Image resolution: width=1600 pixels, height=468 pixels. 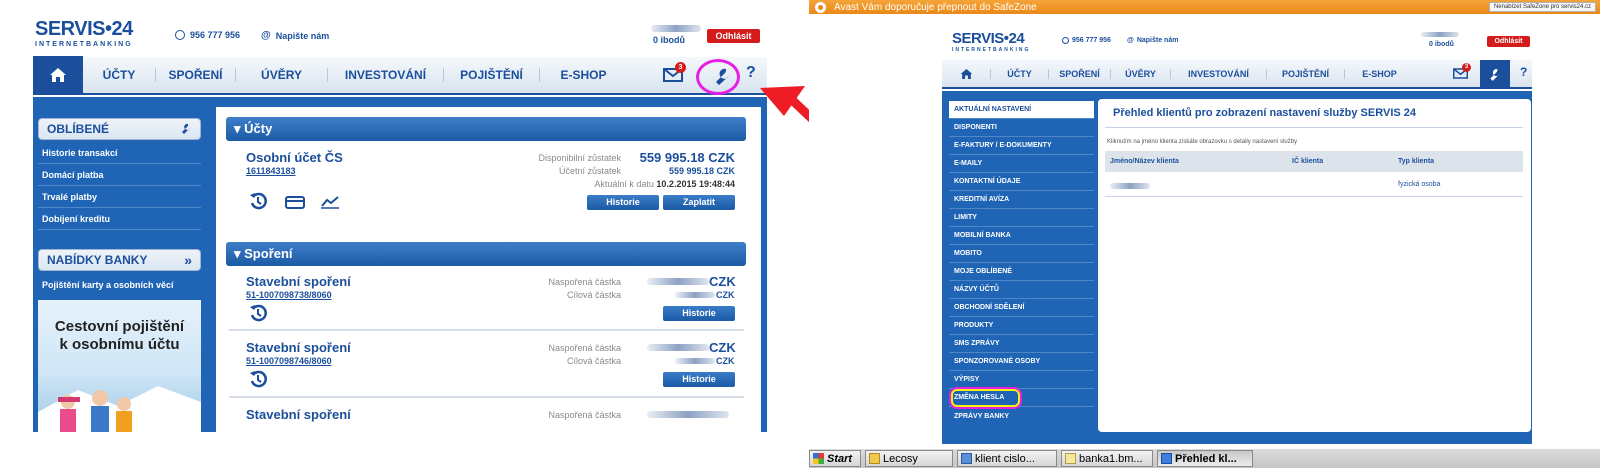 What do you see at coordinates (1021, 200) in the screenshot?
I see `menu-credit-notices: KREDITNÍ AVÍZA` at bounding box center [1021, 200].